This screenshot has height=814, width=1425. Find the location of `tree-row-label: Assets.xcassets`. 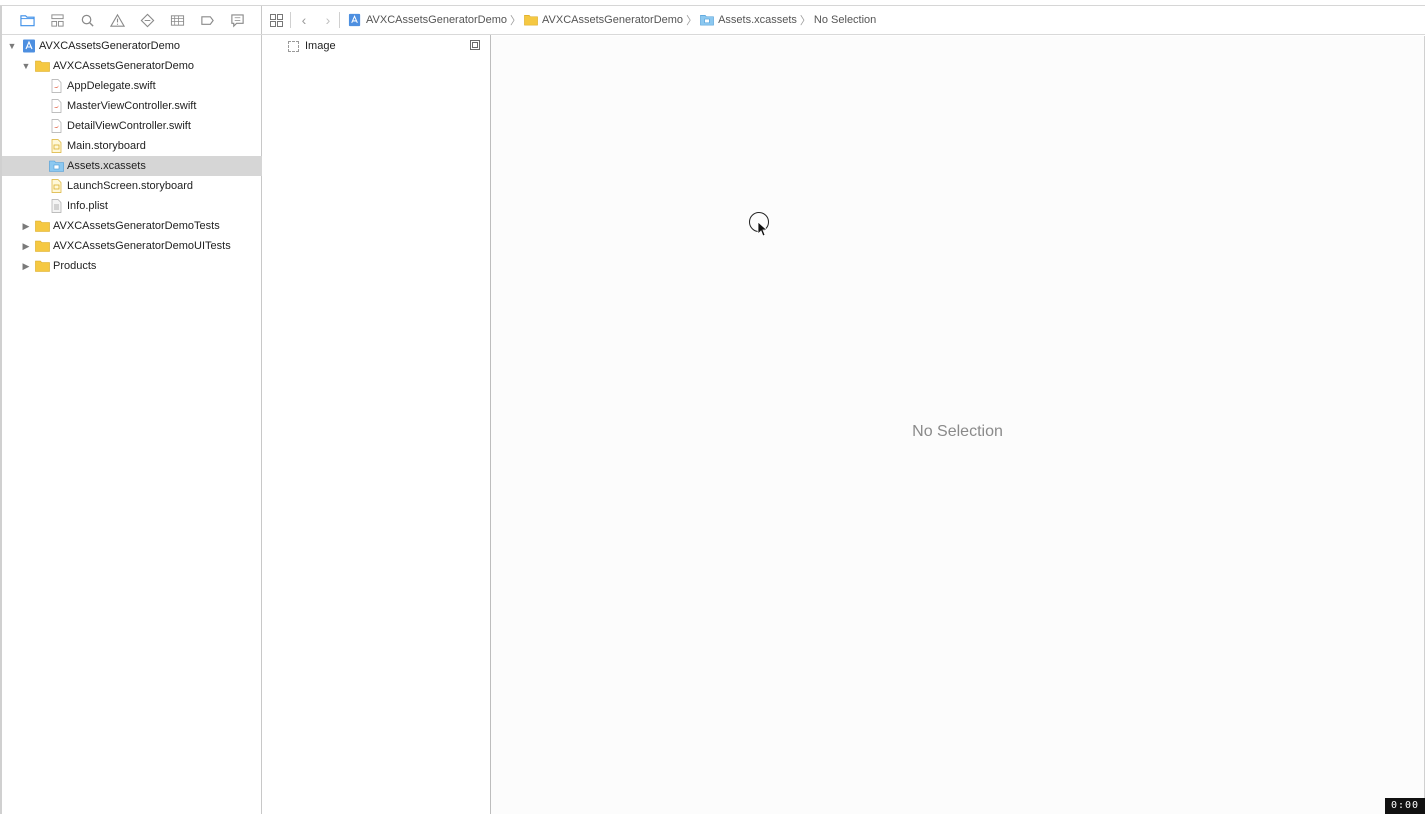

tree-row-label: Assets.xcassets is located at coordinates (106, 166).